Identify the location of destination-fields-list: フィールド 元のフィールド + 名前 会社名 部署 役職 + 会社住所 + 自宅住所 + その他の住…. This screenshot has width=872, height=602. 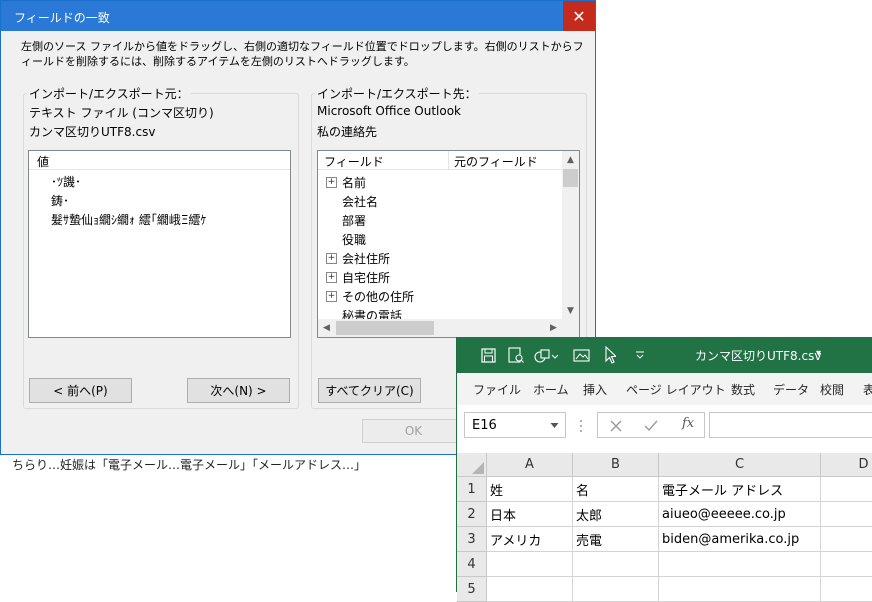
(448, 244).